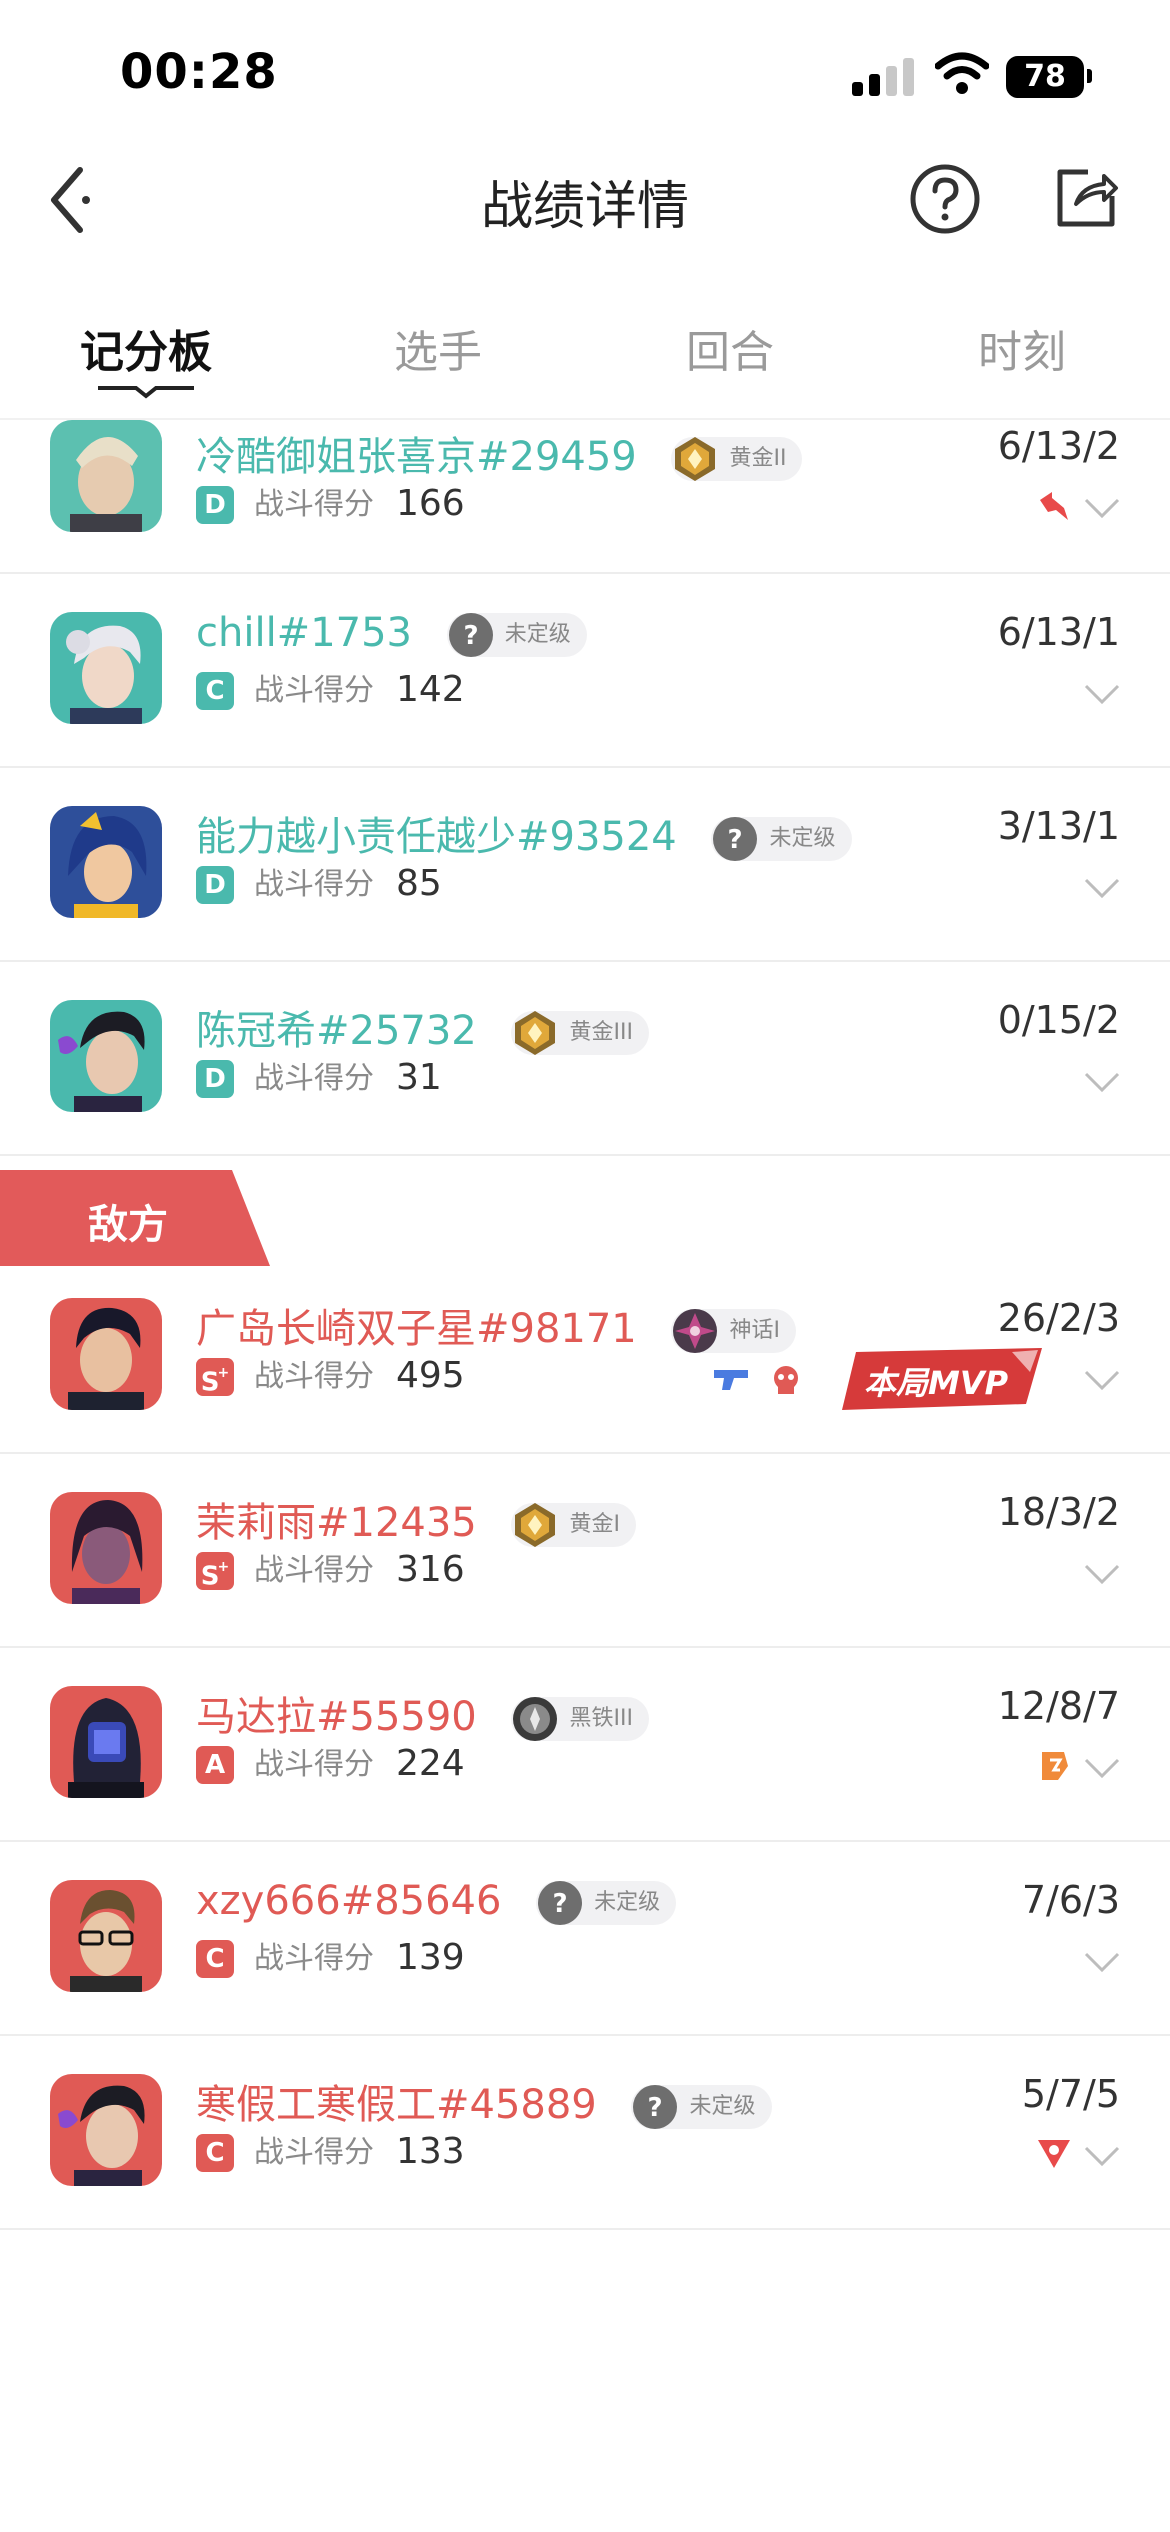 The height and width of the screenshot is (2532, 1170). What do you see at coordinates (430, 689) in the screenshot?
I see `combat-score: 142` at bounding box center [430, 689].